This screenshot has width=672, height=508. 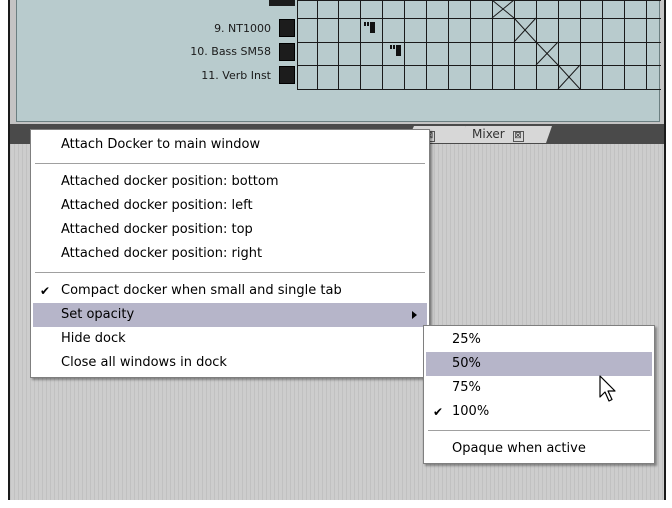 I want to click on menu-item-attach-docker: Attach Docker to main window, so click(x=230, y=145).